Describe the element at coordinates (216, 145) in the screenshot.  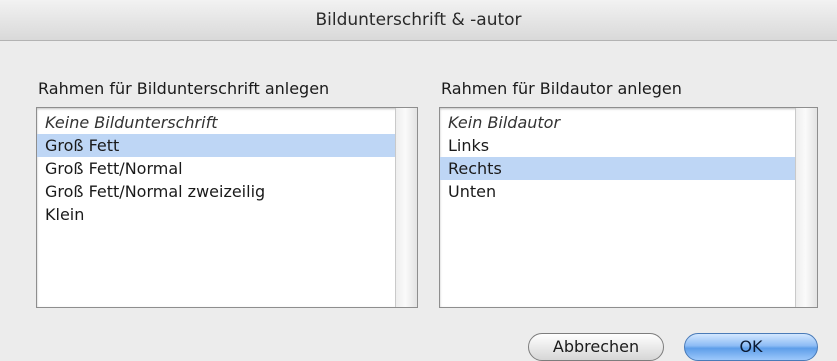
I see `caption-option: Groß Fett` at that location.